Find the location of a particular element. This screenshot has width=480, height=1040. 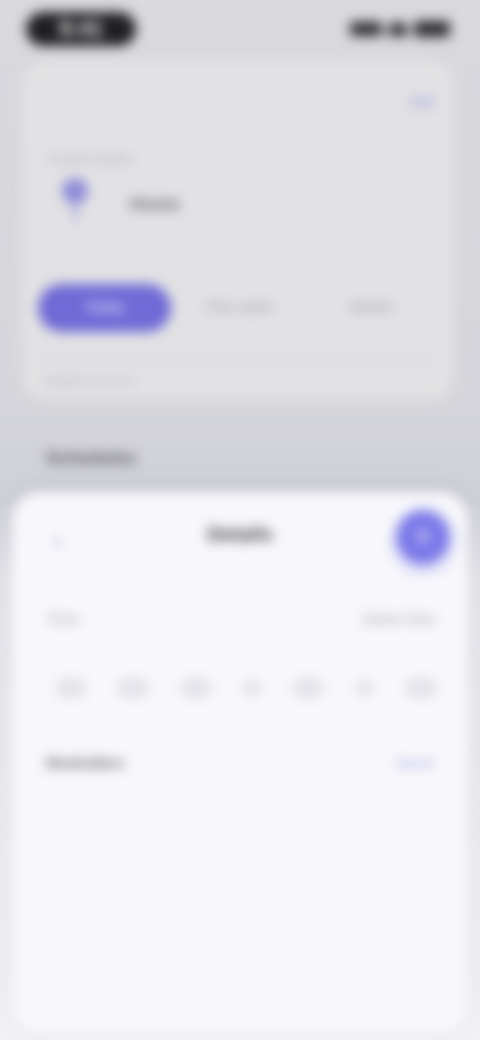

add-button: + is located at coordinates (423, 537).